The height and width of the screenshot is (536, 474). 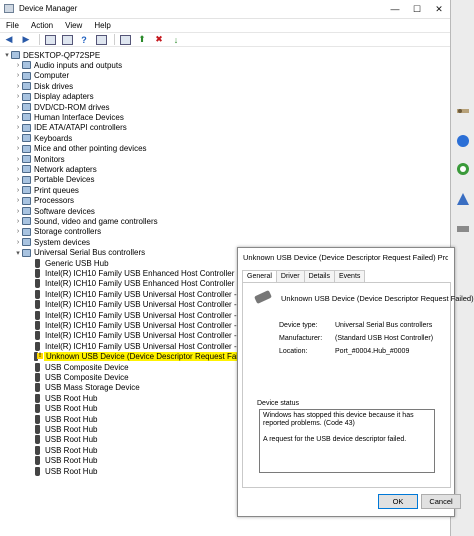 What do you see at coordinates (43, 138) in the screenshot?
I see `tree-category: › Keyboards` at bounding box center [43, 138].